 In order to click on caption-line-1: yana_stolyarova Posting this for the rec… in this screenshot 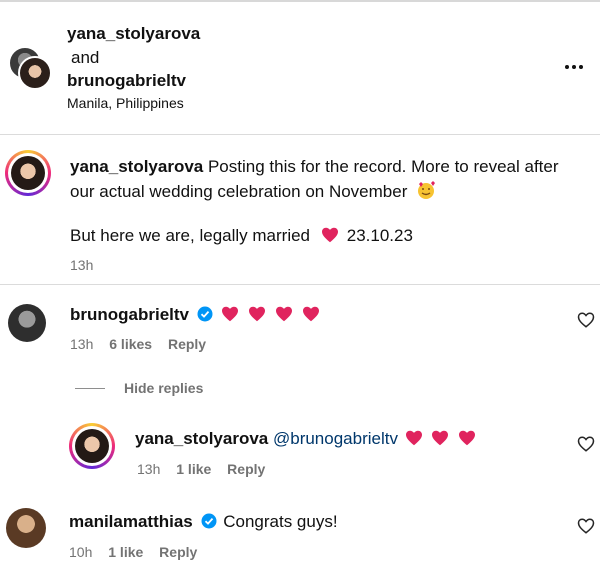, I will do `click(314, 167)`.